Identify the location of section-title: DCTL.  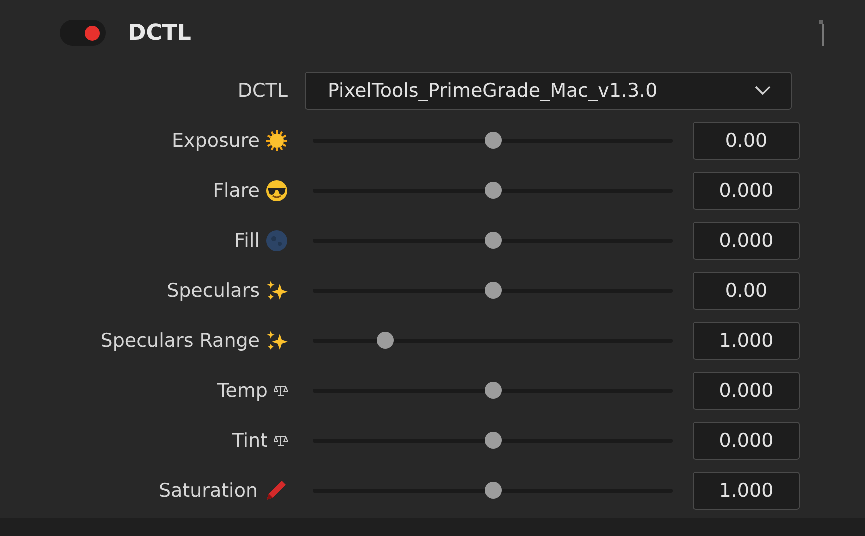
(160, 33).